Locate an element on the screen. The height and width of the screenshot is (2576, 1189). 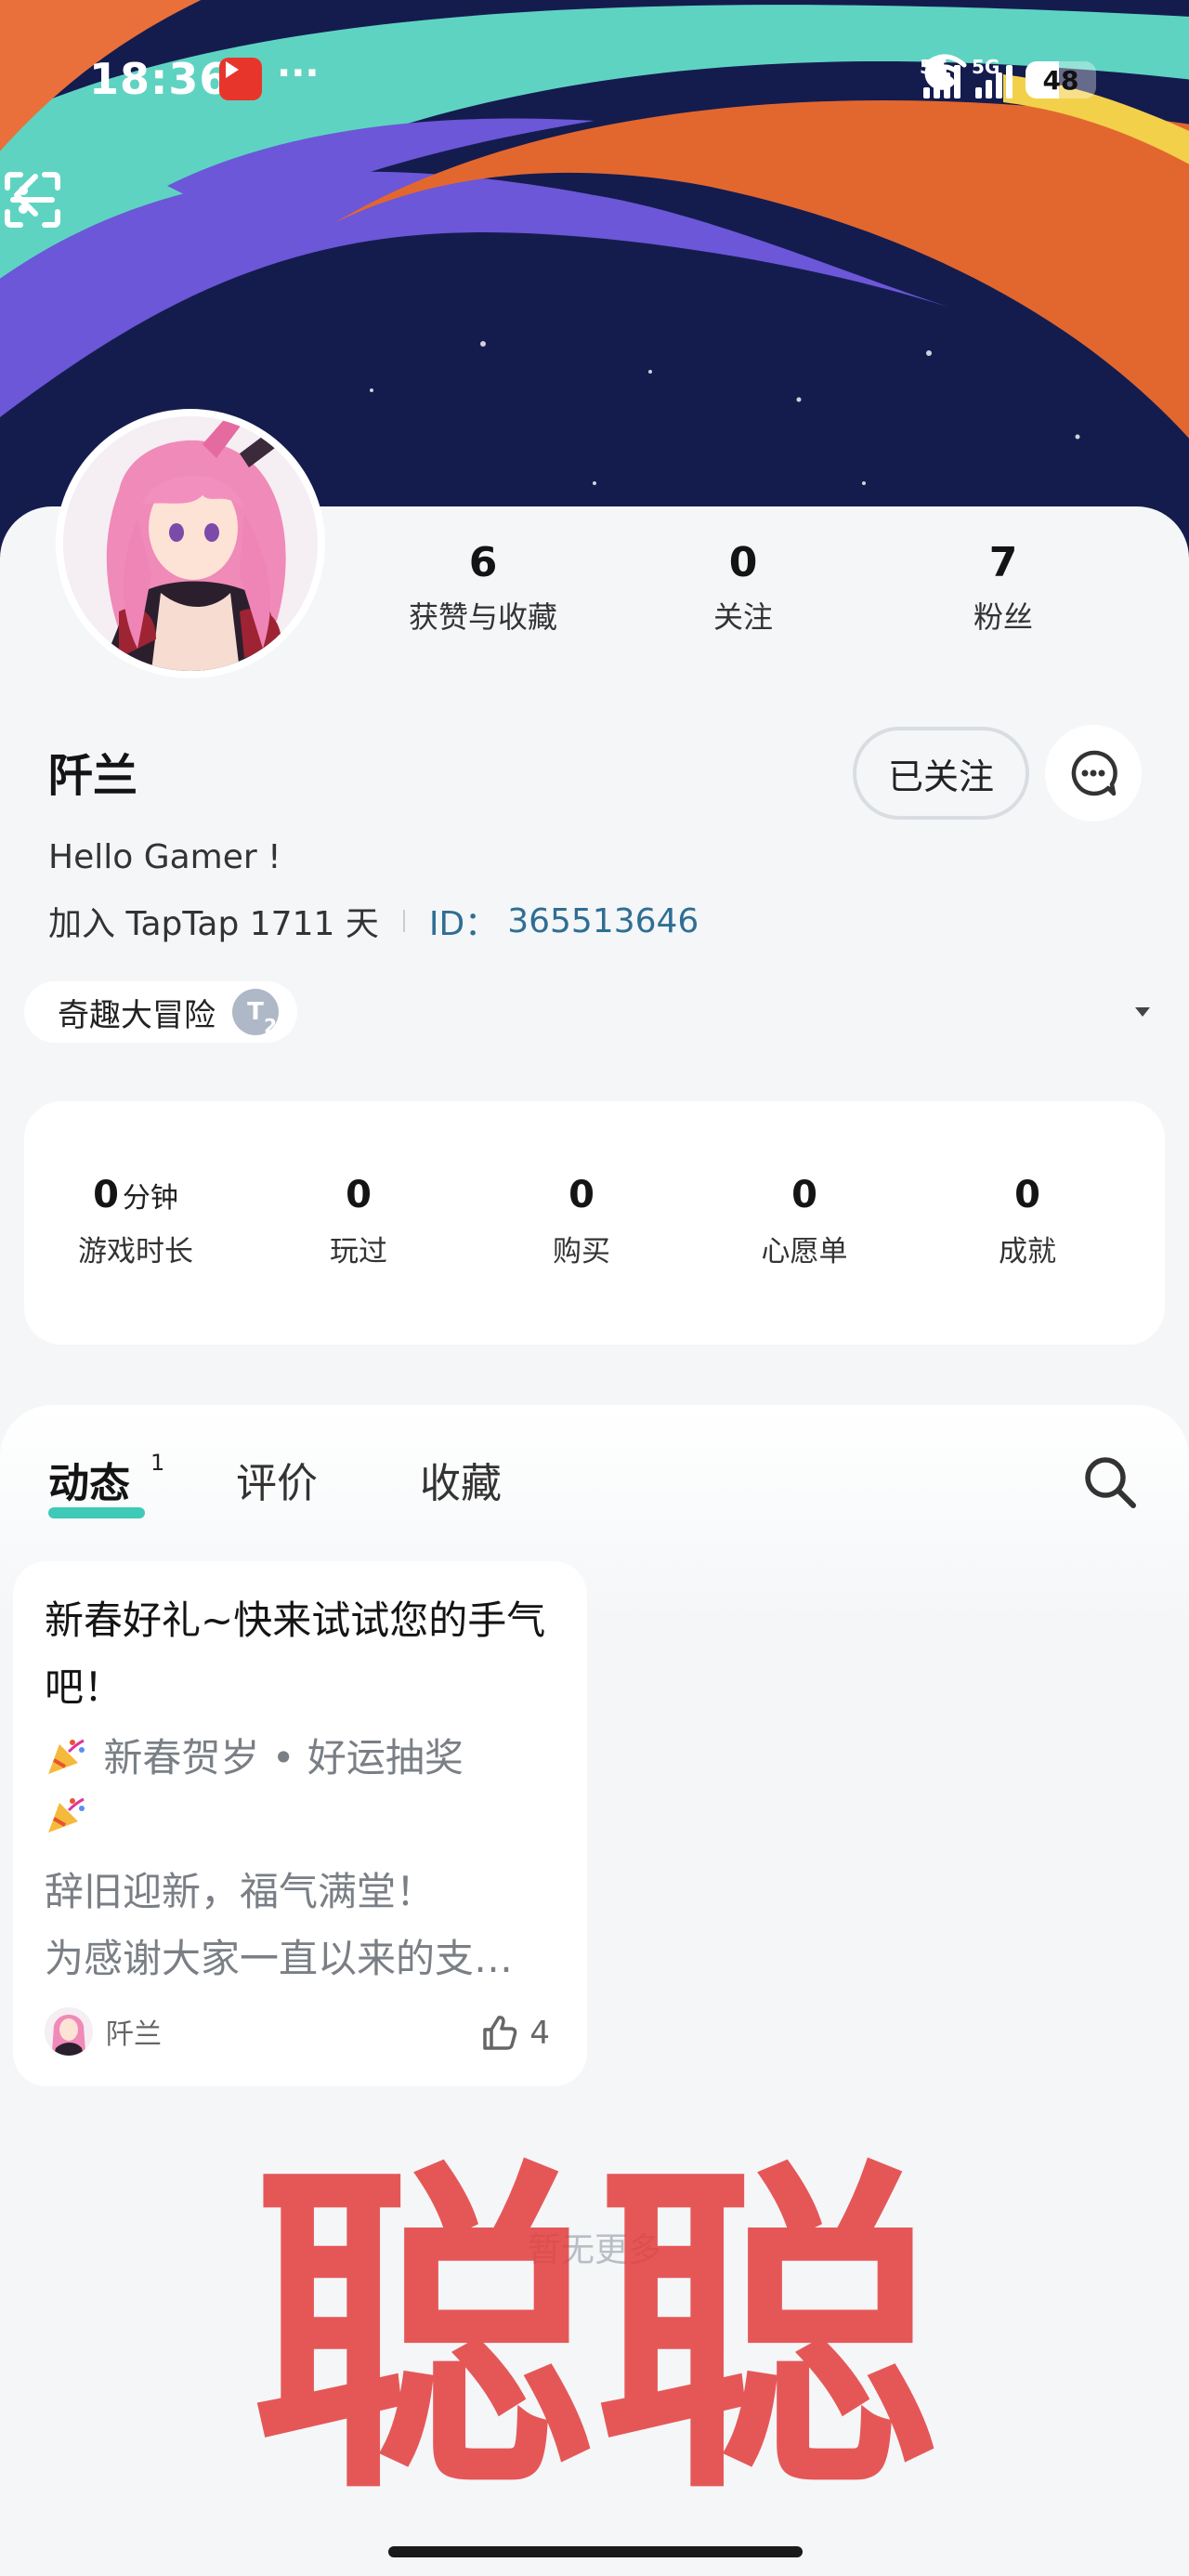
avatar-image is located at coordinates (190, 543).